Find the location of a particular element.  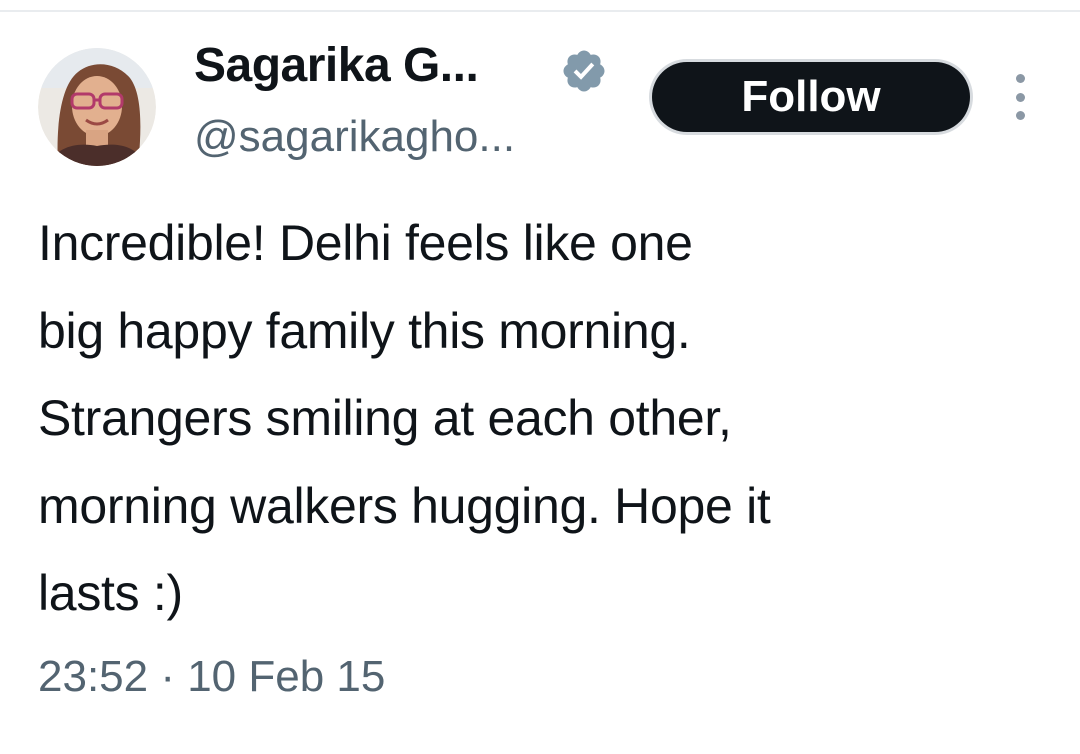

tweet-timestamp: 23:52 · 10 Feb 15 is located at coordinates (211, 677).